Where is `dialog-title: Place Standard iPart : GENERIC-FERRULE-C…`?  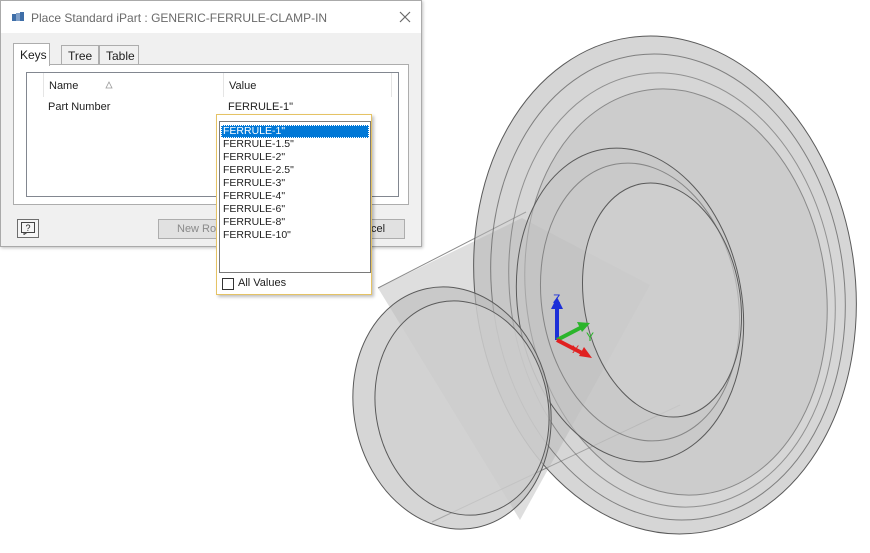 dialog-title: Place Standard iPart : GENERIC-FERRULE-C… is located at coordinates (179, 18).